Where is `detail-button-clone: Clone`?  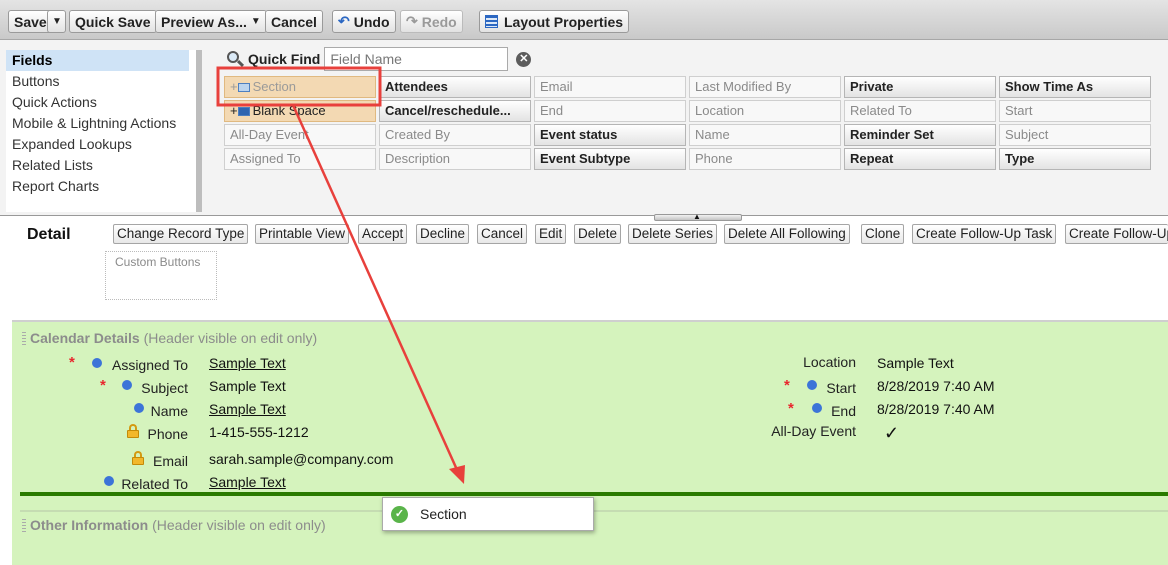 detail-button-clone: Clone is located at coordinates (883, 234).